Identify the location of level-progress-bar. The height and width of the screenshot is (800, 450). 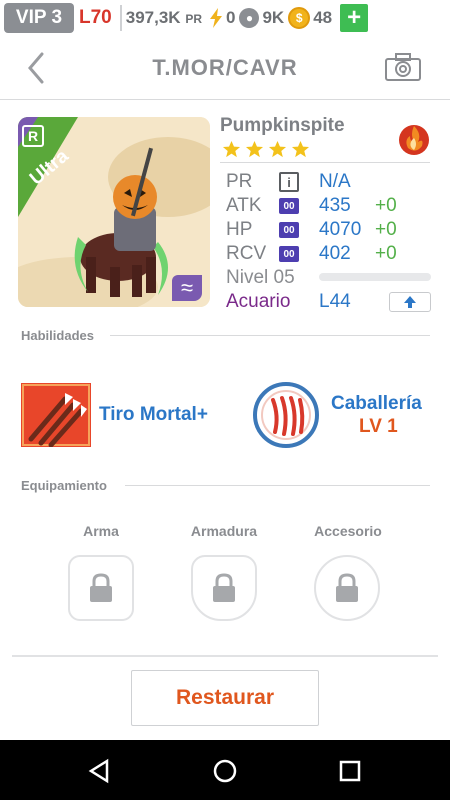
(375, 277).